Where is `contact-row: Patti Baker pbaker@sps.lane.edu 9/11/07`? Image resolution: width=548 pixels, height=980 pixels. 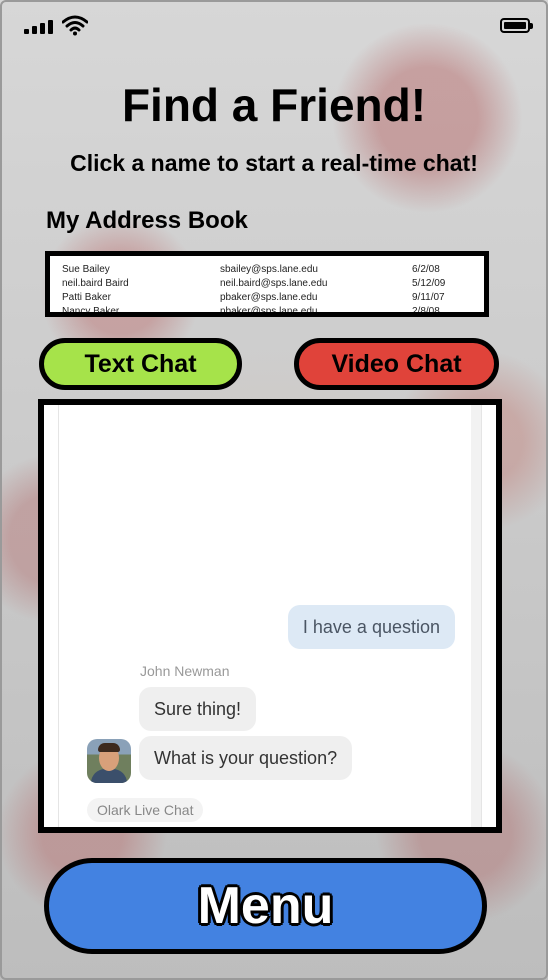
contact-row: Patti Baker pbaker@sps.lane.edu 9/11/07 is located at coordinates (267, 297).